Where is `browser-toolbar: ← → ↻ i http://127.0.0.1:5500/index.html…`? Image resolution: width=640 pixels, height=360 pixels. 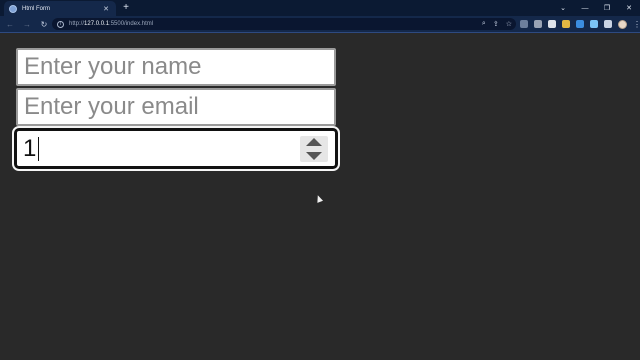
browser-toolbar: ← → ↻ i http://127.0.0.1:5500/index.html… is located at coordinates (320, 24).